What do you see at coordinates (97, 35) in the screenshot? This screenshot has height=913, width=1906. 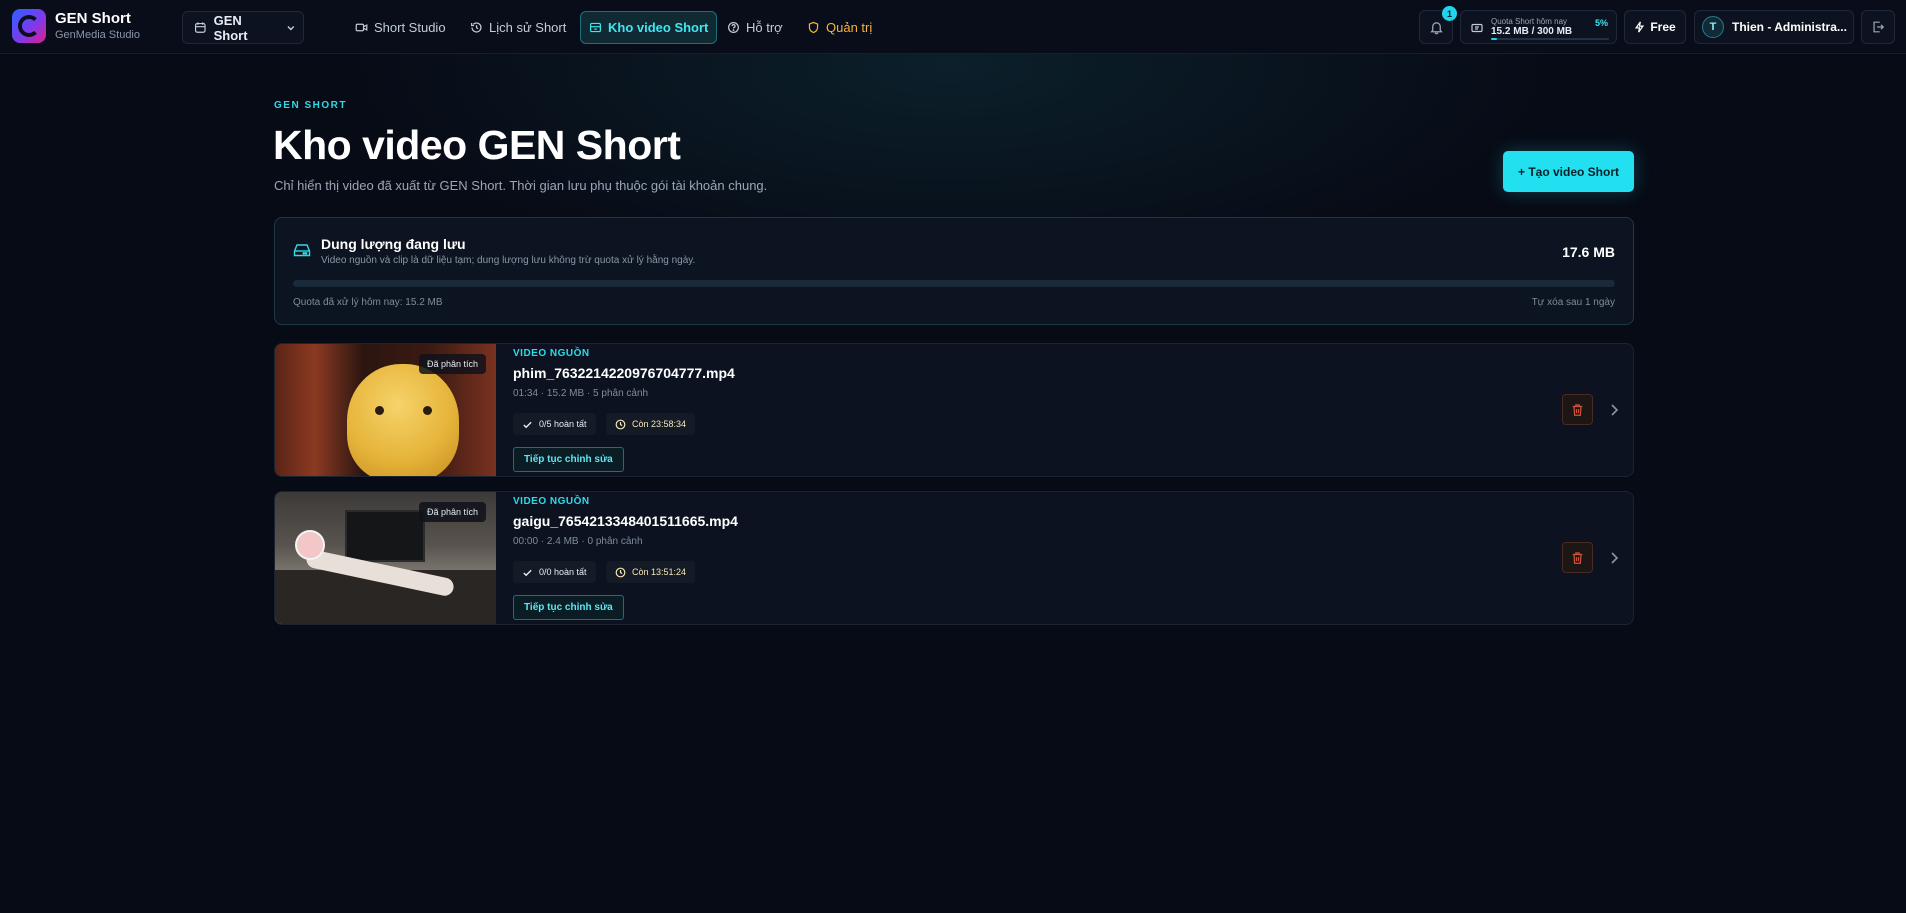 I see `brand-subtitle: GenMedia Studio` at bounding box center [97, 35].